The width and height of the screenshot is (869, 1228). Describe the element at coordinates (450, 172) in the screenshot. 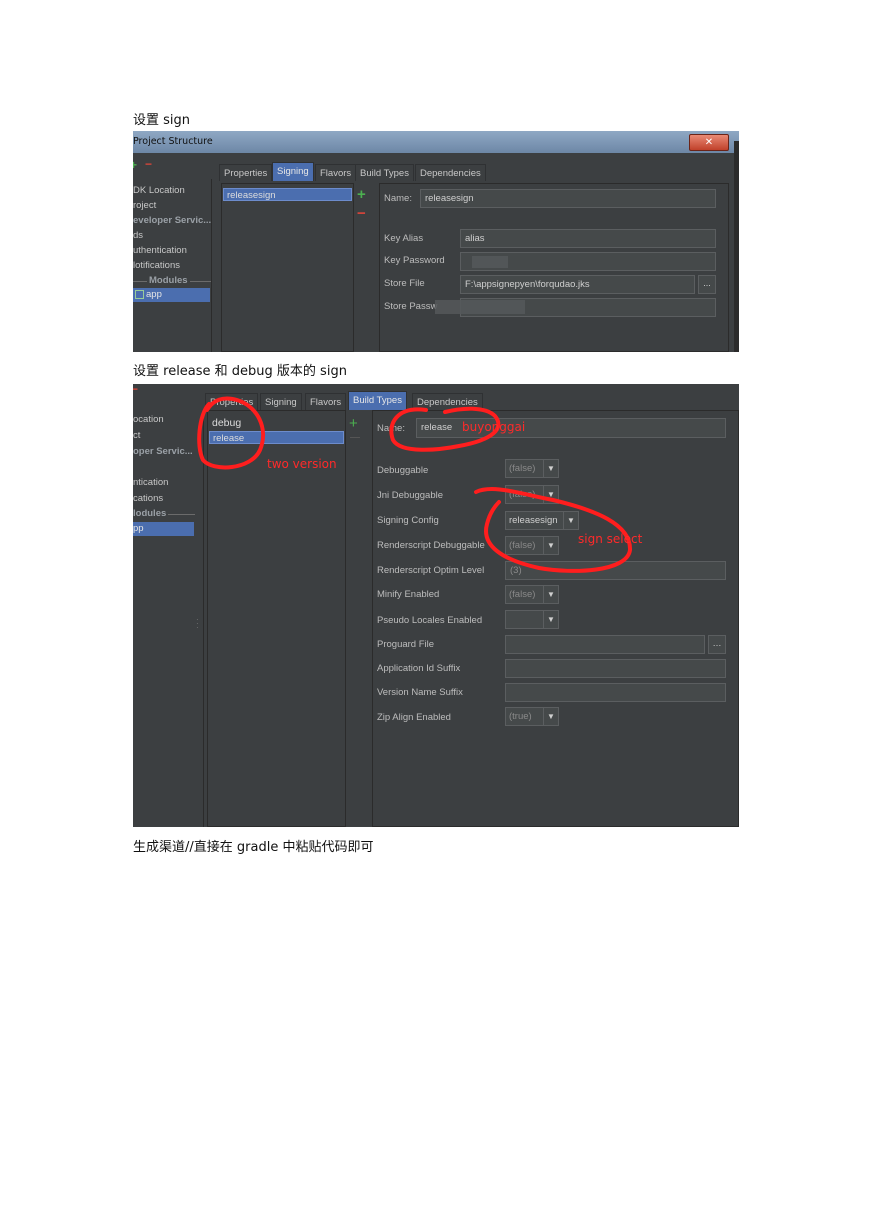

I see `tab-dependencies: Dependencies` at that location.